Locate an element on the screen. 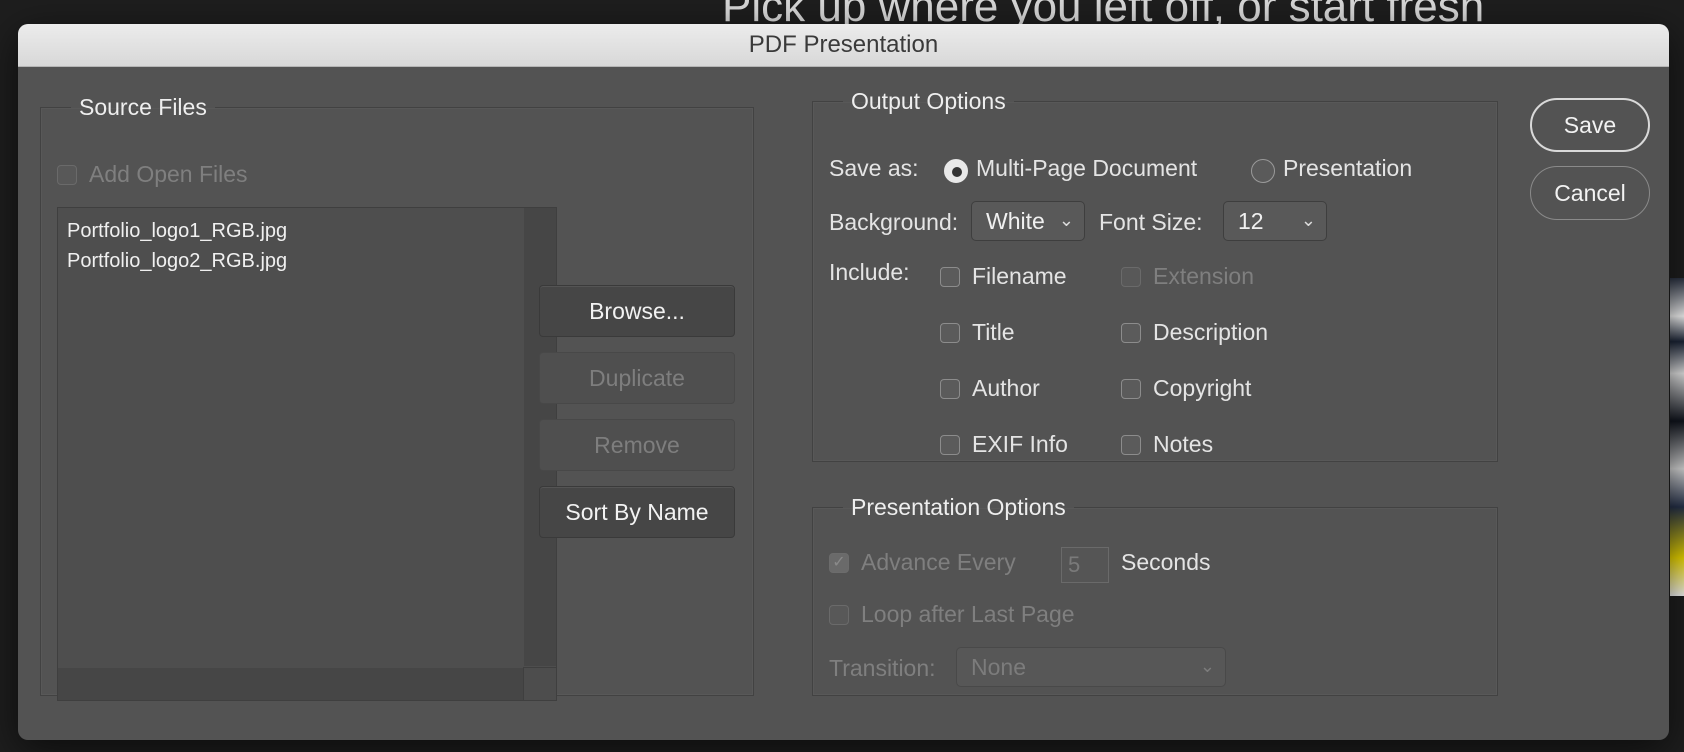  title-label: Title is located at coordinates (993, 332).